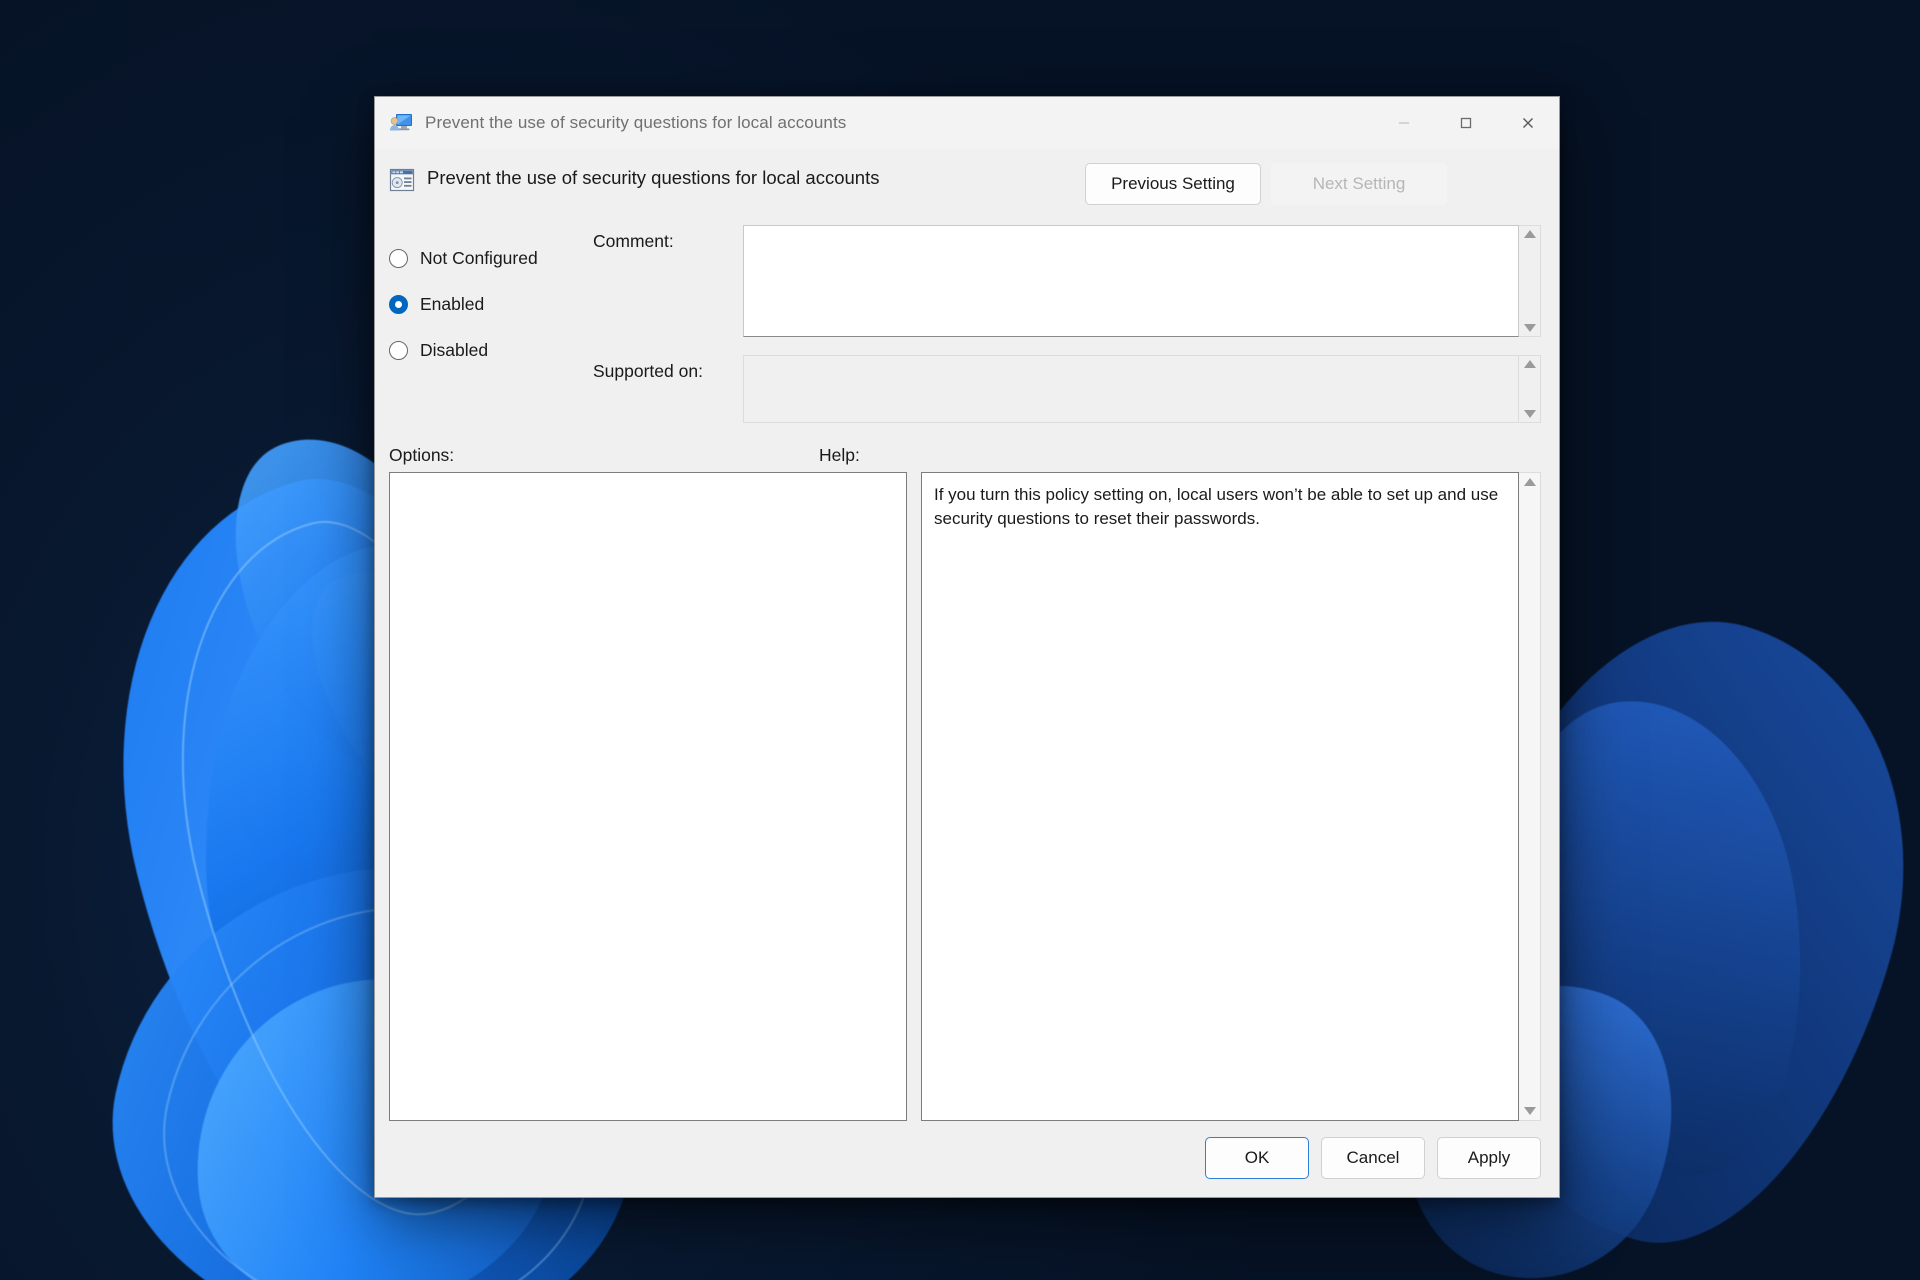 The width and height of the screenshot is (1920, 1280). What do you see at coordinates (1529, 234) in the screenshot?
I see `comment-scroll-up-icon` at bounding box center [1529, 234].